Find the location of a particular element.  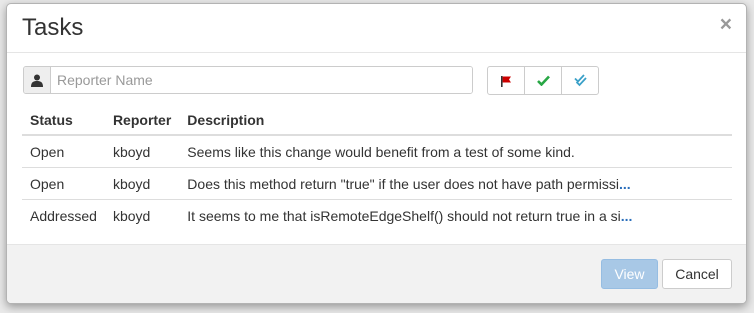

description-header: Description is located at coordinates (455, 121).